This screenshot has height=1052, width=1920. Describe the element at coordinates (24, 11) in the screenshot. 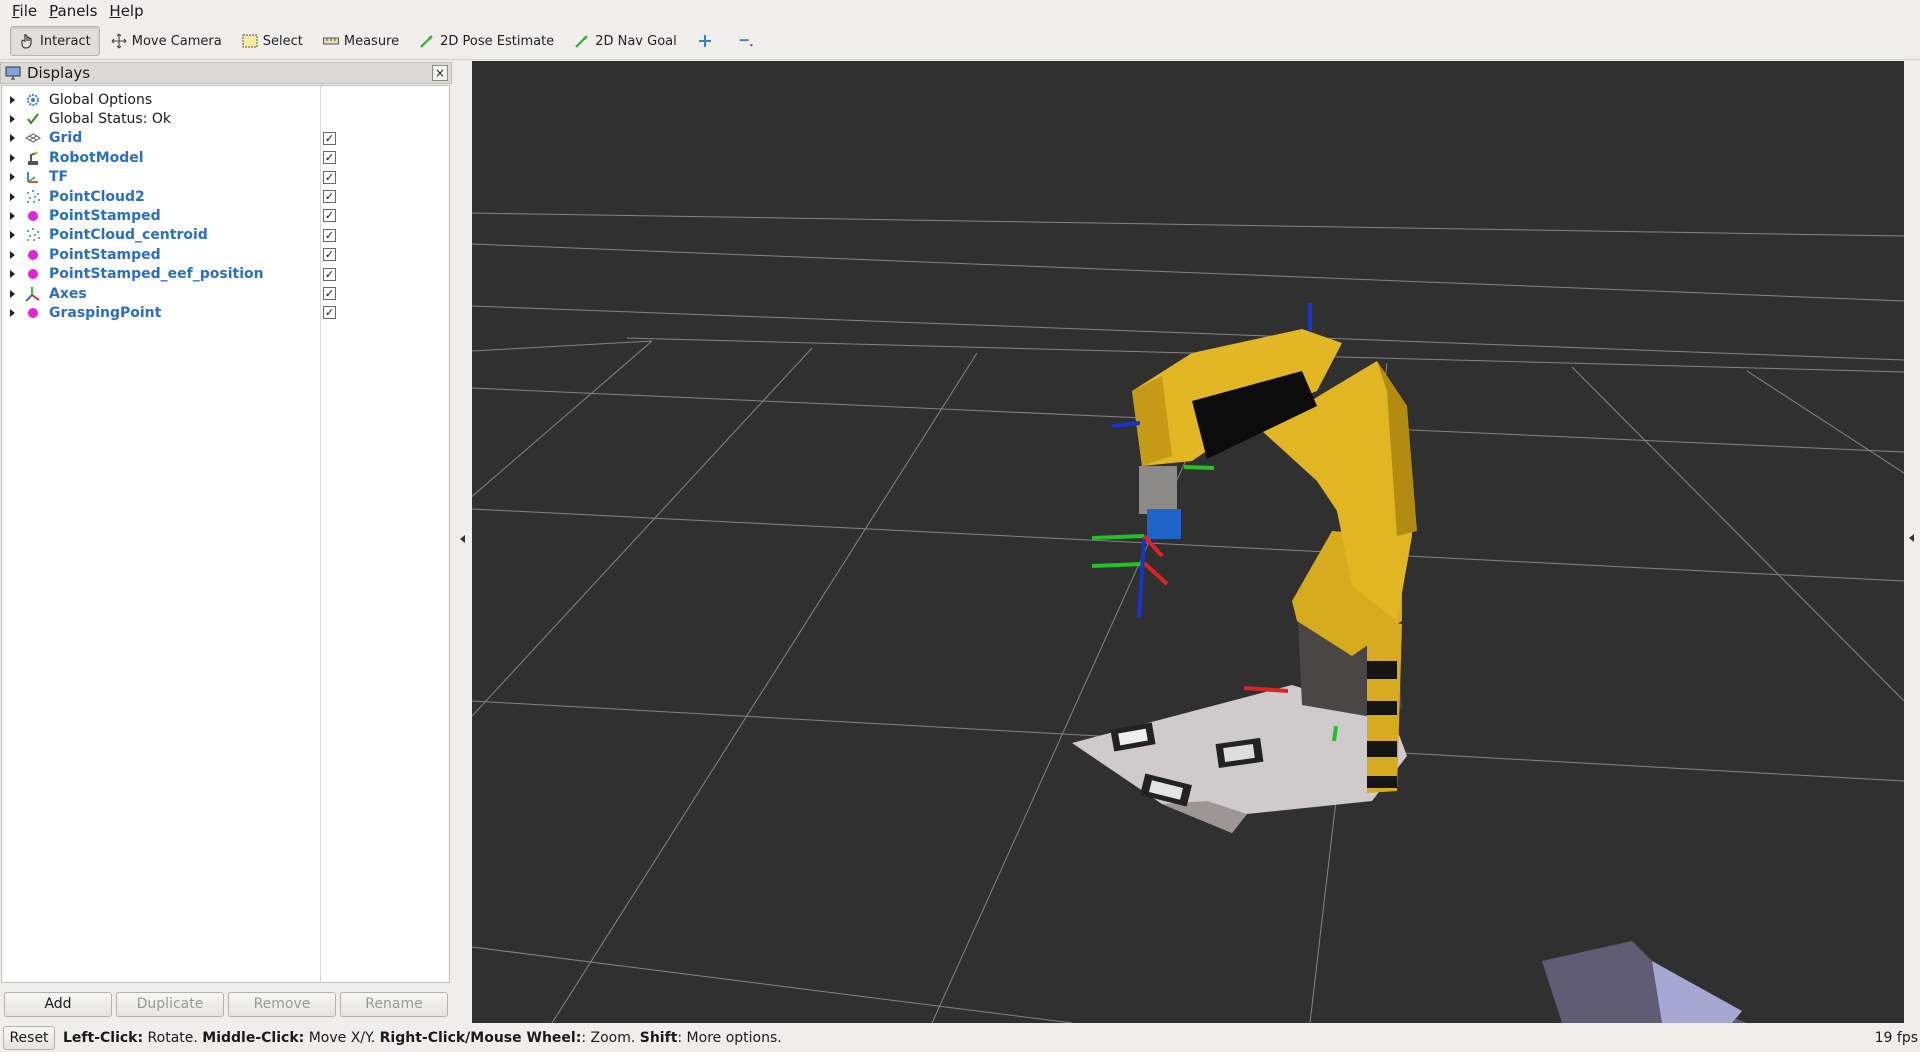

I see `menu-file: File` at that location.